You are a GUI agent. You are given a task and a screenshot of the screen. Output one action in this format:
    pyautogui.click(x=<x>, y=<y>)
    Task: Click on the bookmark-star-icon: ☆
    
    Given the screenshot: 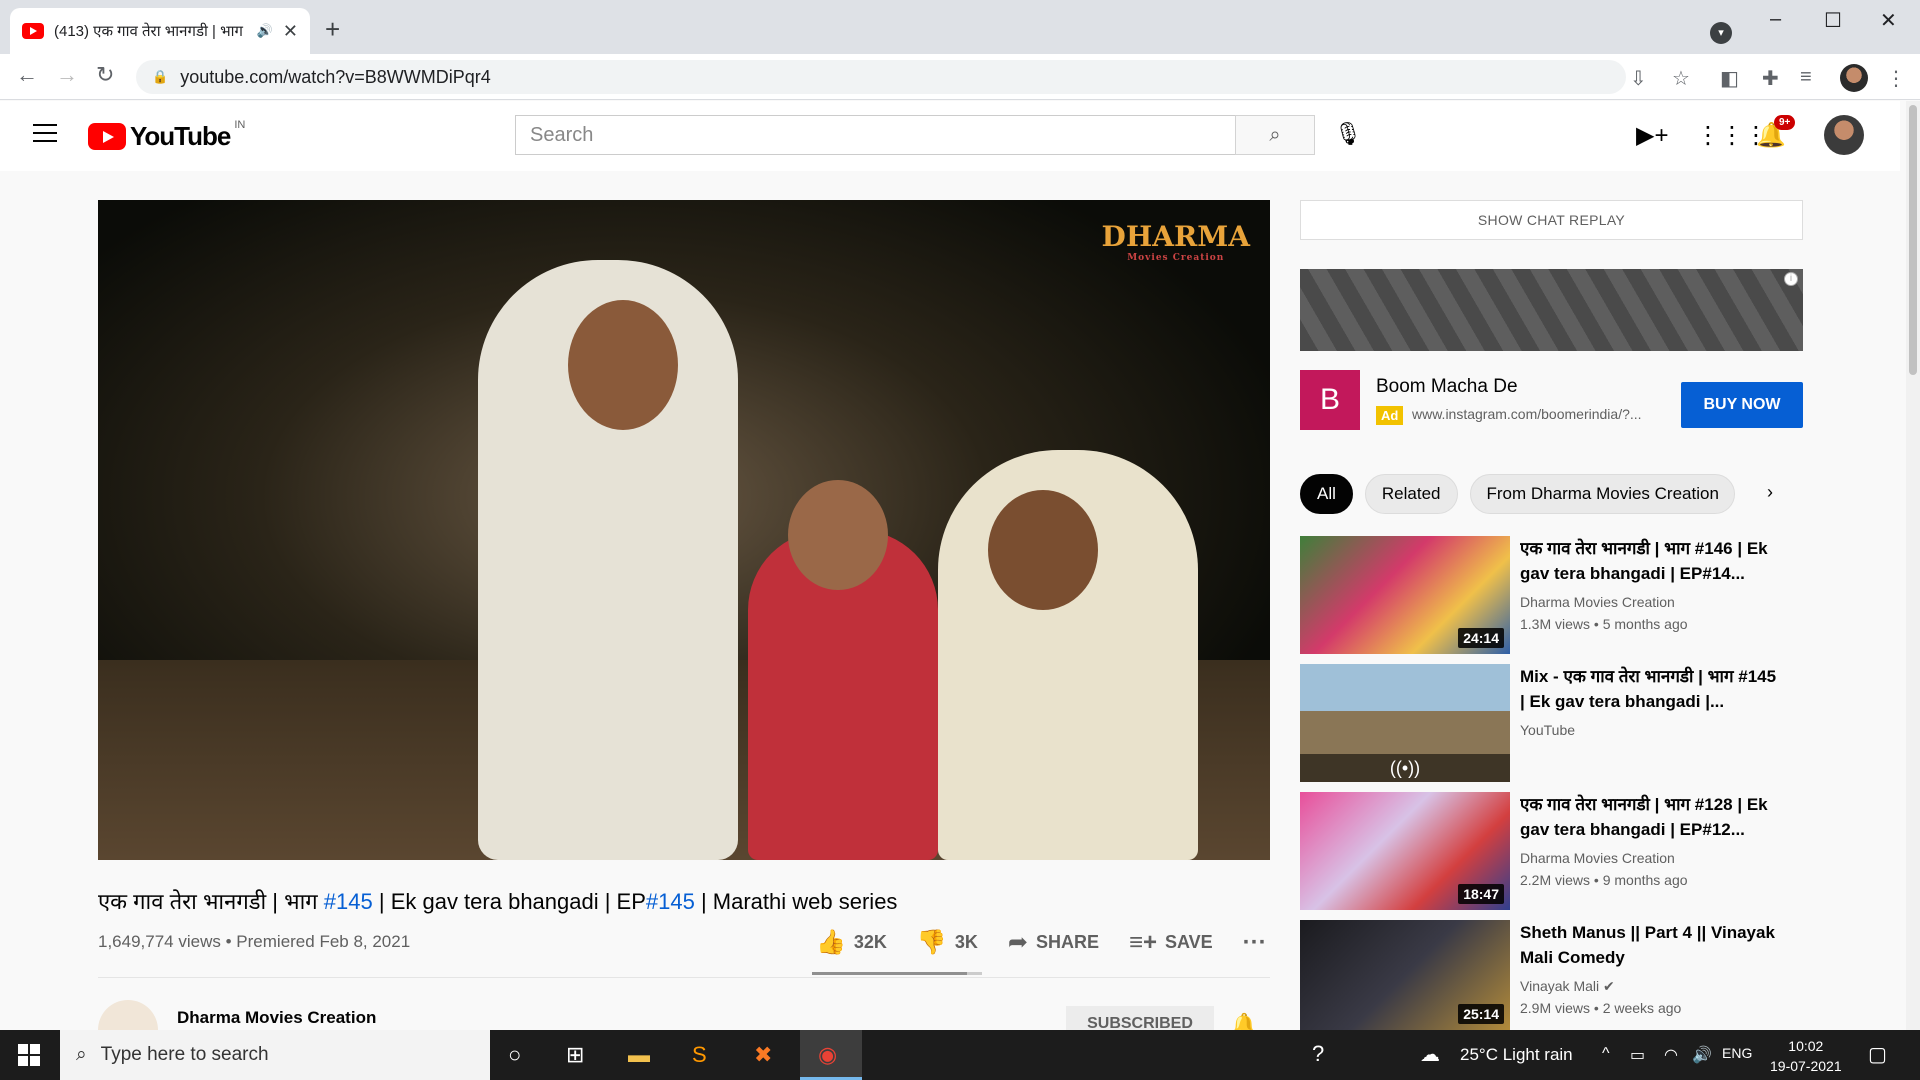 What is the action you would take?
    pyautogui.click(x=1681, y=78)
    